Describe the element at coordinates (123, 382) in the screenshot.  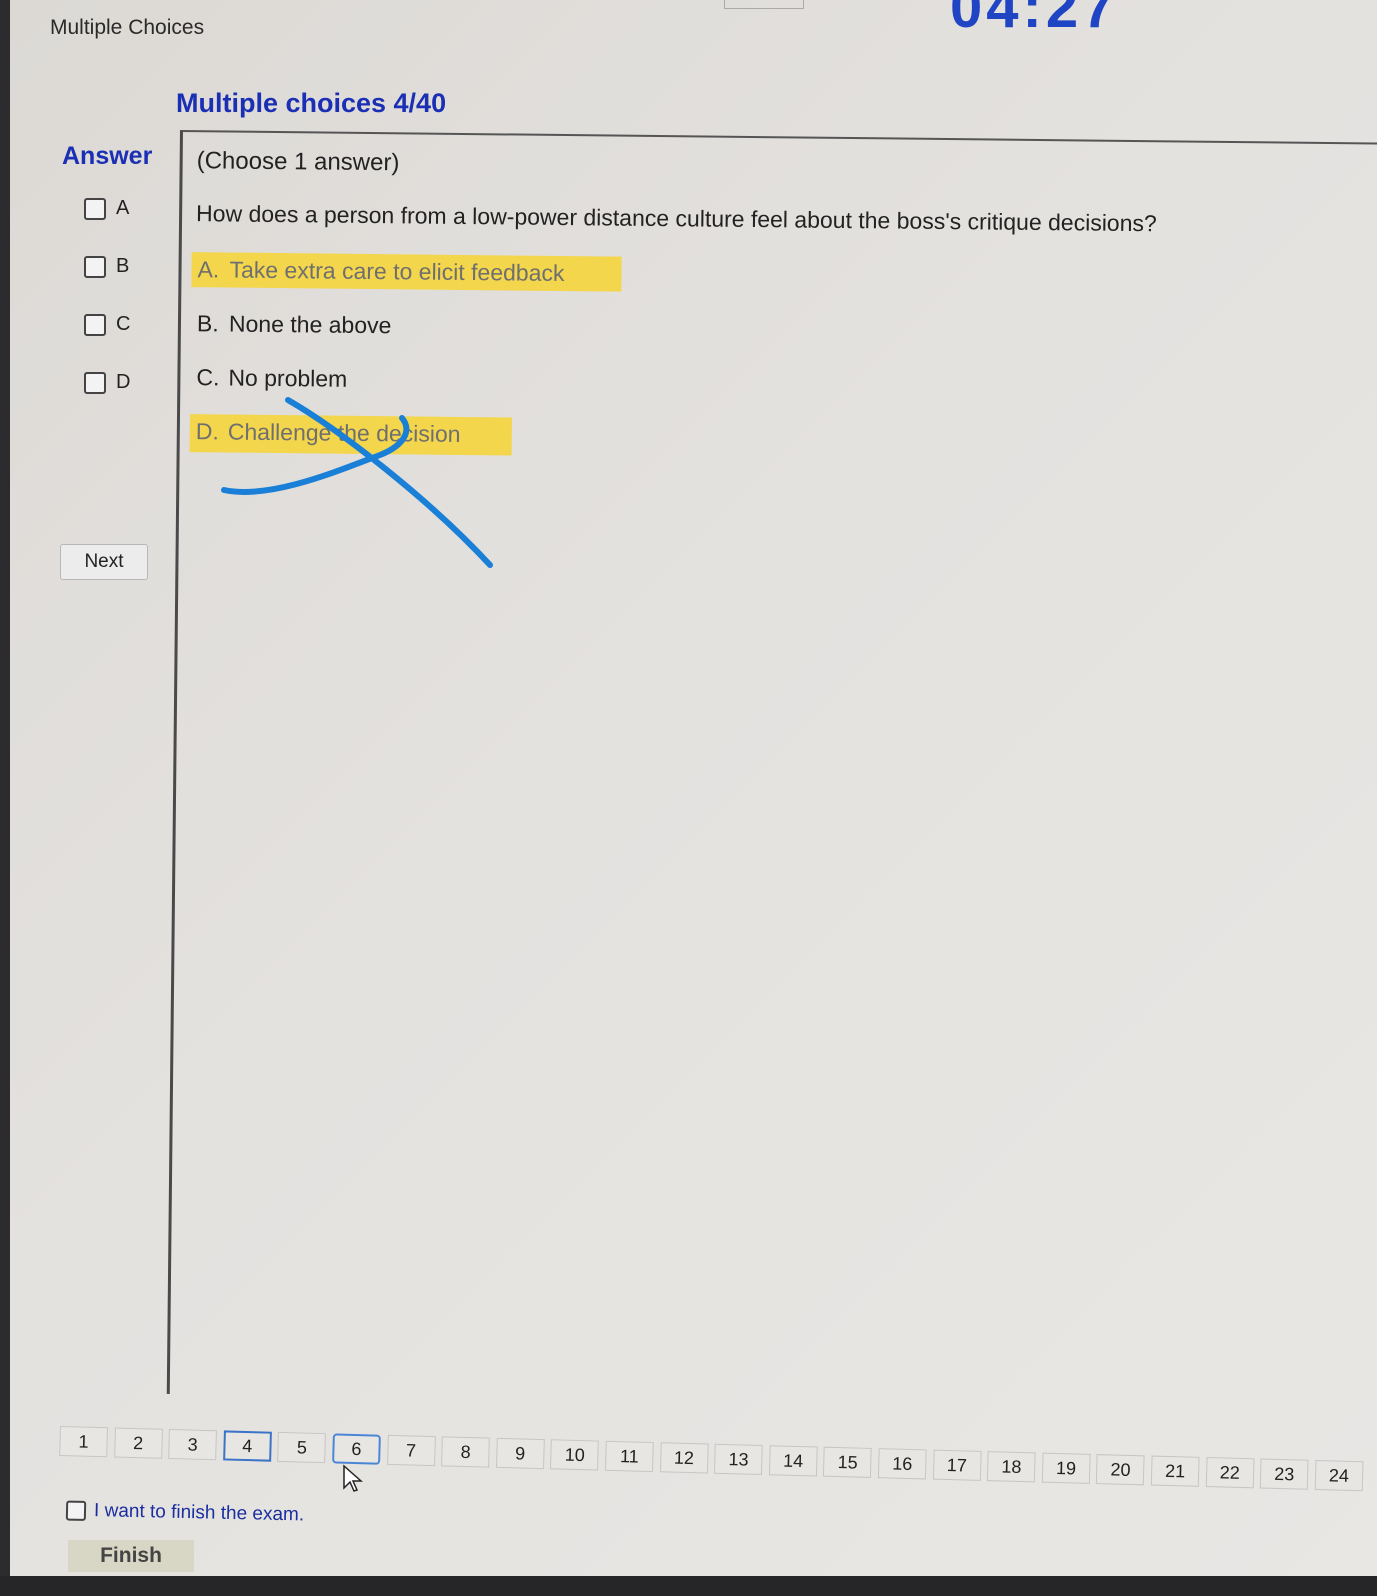
I see `answer-option-label: D` at that location.